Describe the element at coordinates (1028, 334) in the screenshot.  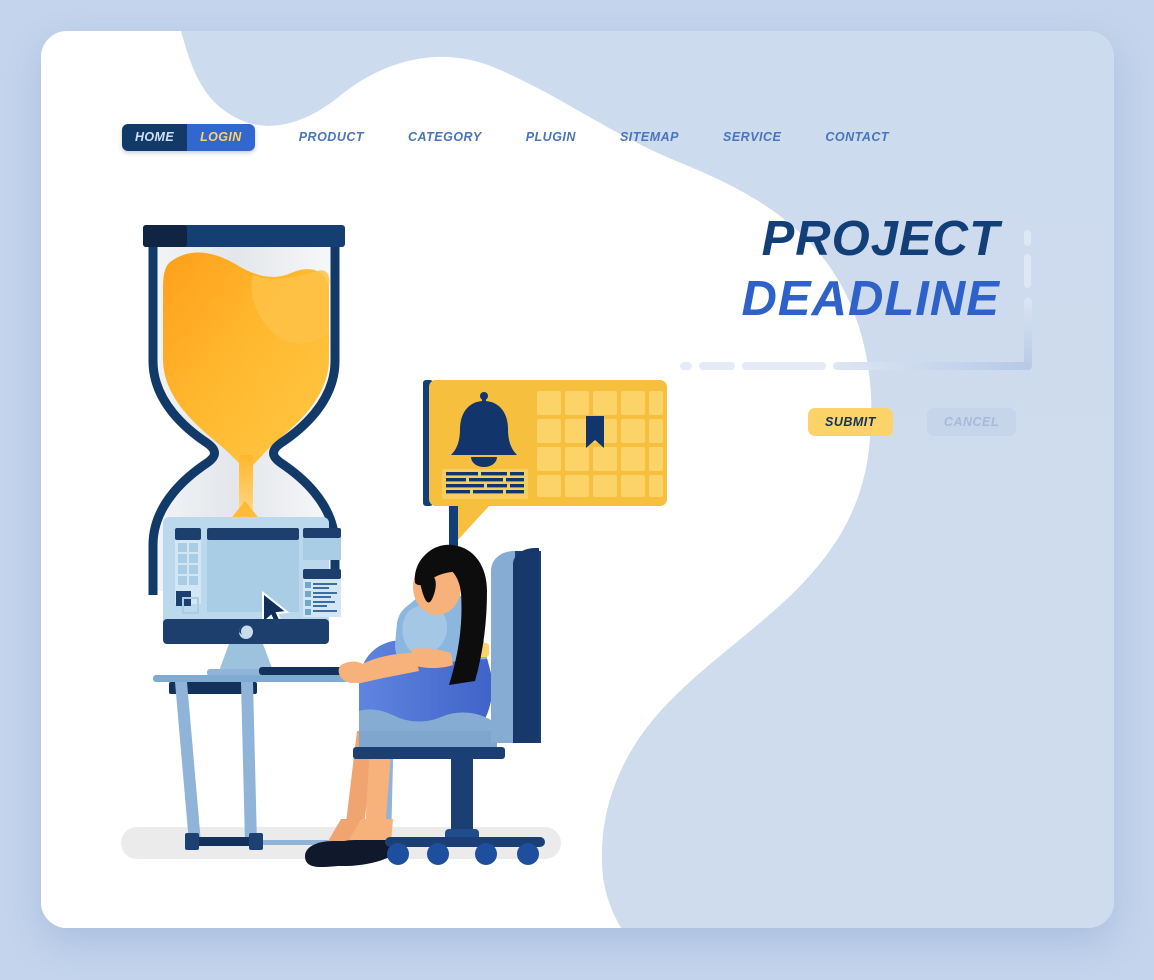
I see `decoration-vertical-bar` at that location.